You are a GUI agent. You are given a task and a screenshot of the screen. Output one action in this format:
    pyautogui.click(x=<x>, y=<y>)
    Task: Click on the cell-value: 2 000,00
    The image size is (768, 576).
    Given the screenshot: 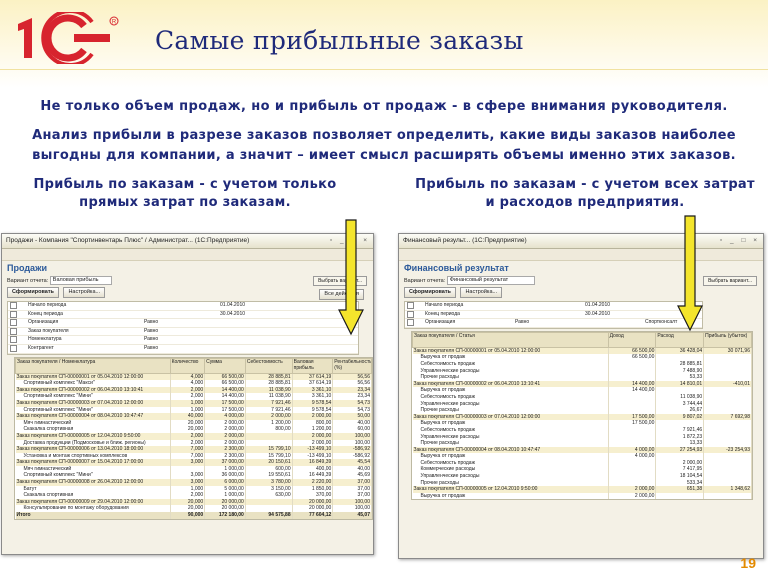 What is the action you would take?
    pyautogui.click(x=632, y=489)
    